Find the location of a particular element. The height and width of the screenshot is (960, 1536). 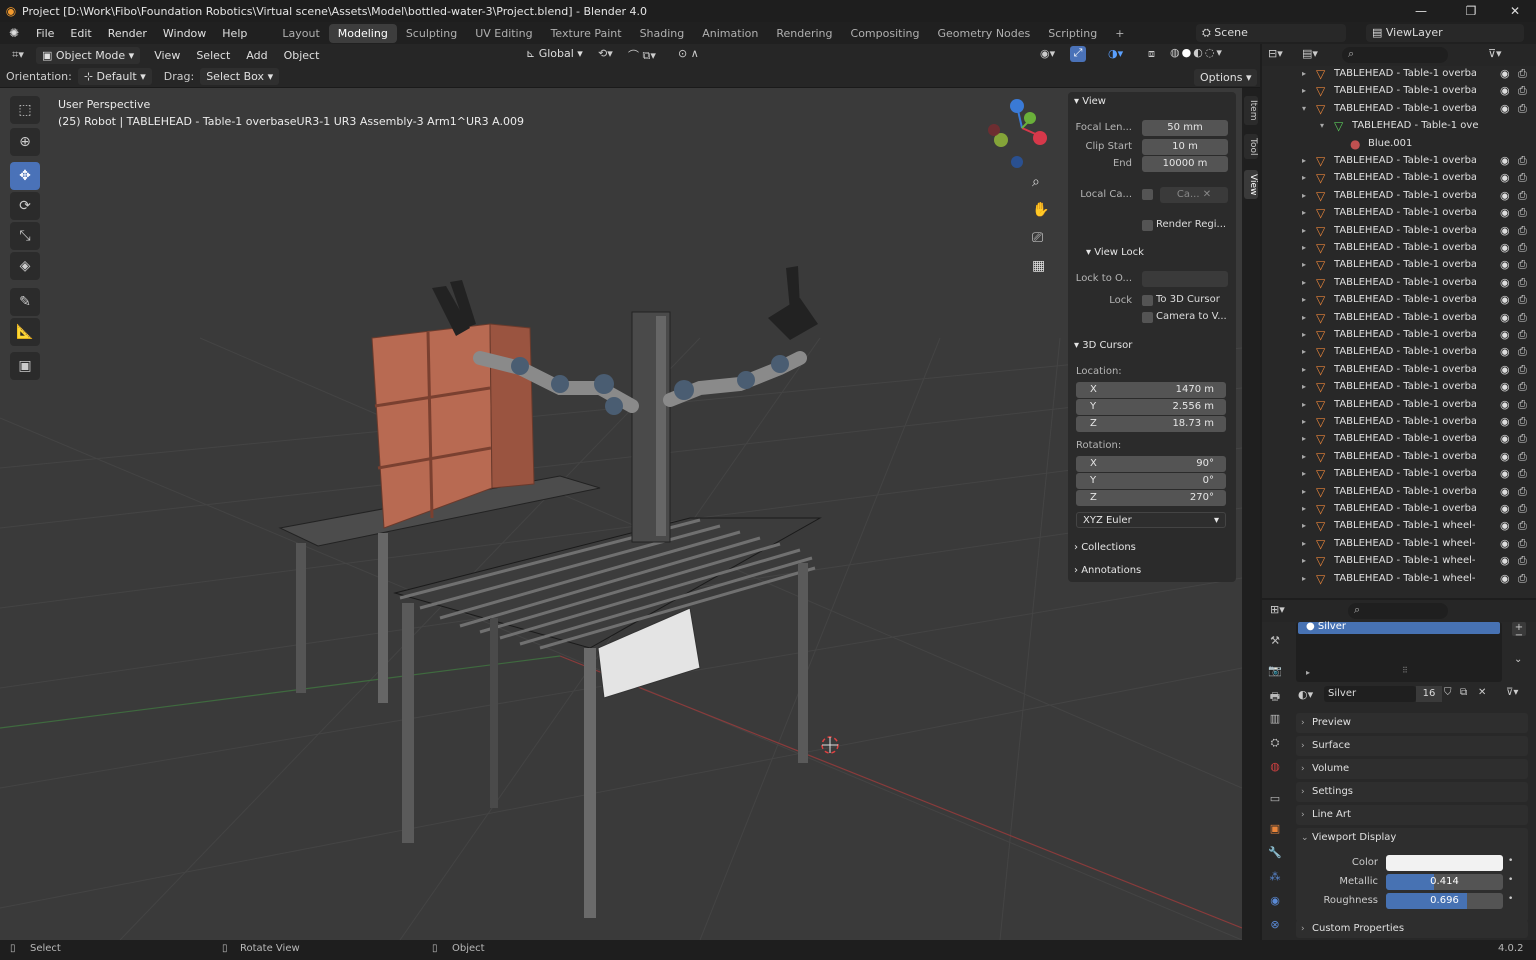

snap-icon: ⌒ ⧉▾ is located at coordinates (642, 55).